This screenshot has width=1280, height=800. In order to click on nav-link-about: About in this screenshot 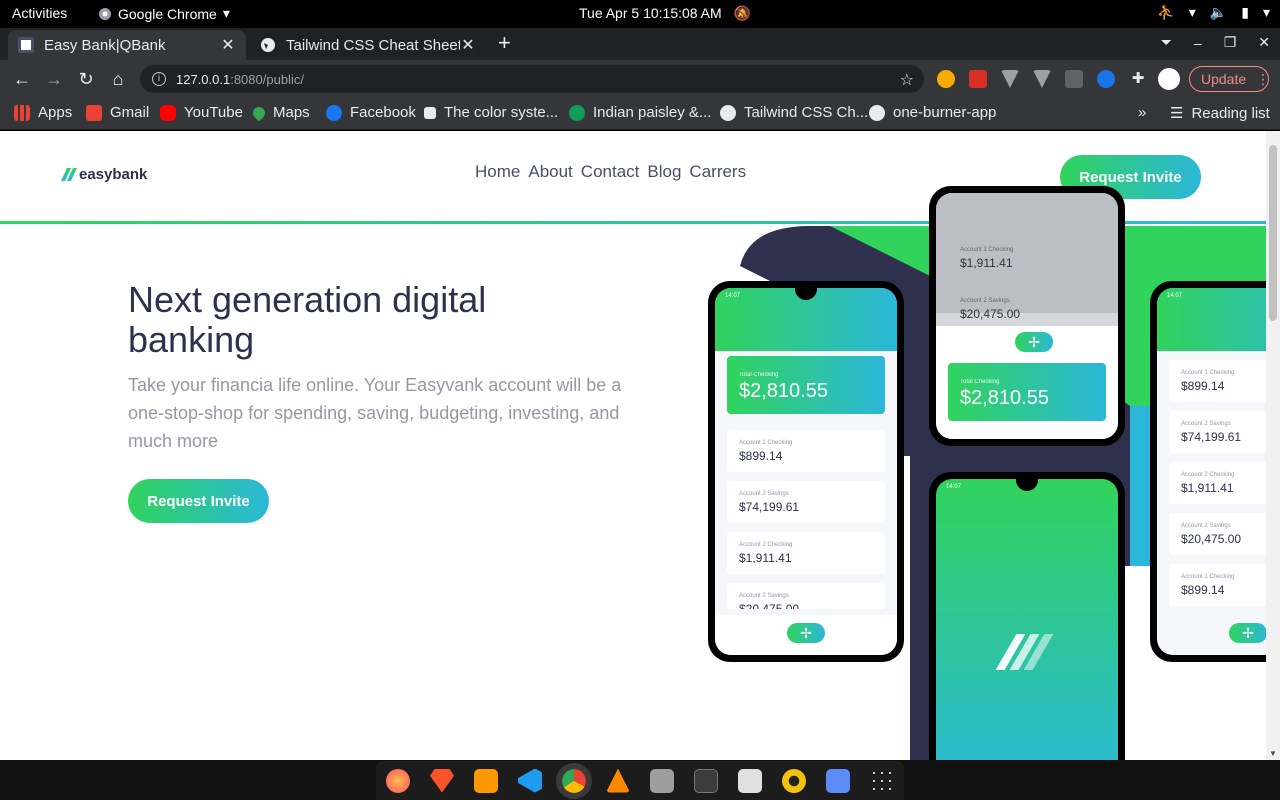, I will do `click(550, 172)`.